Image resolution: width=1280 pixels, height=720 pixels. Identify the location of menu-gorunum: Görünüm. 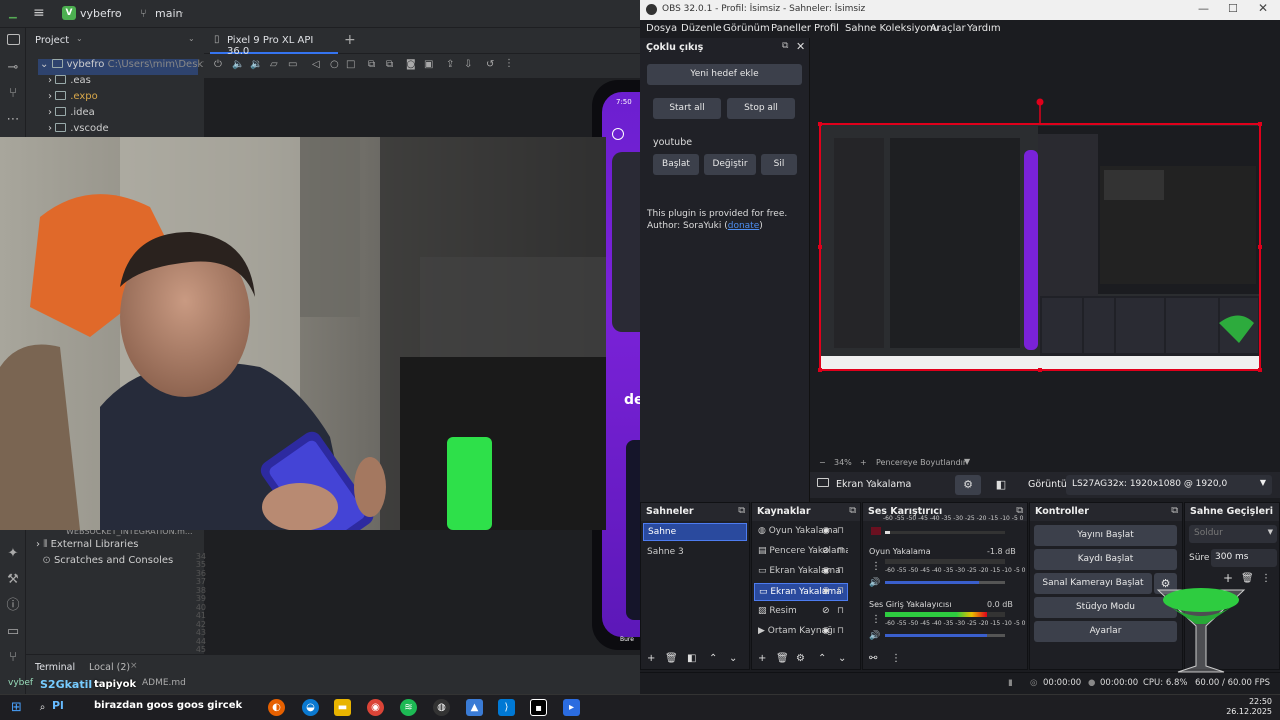
(746, 28).